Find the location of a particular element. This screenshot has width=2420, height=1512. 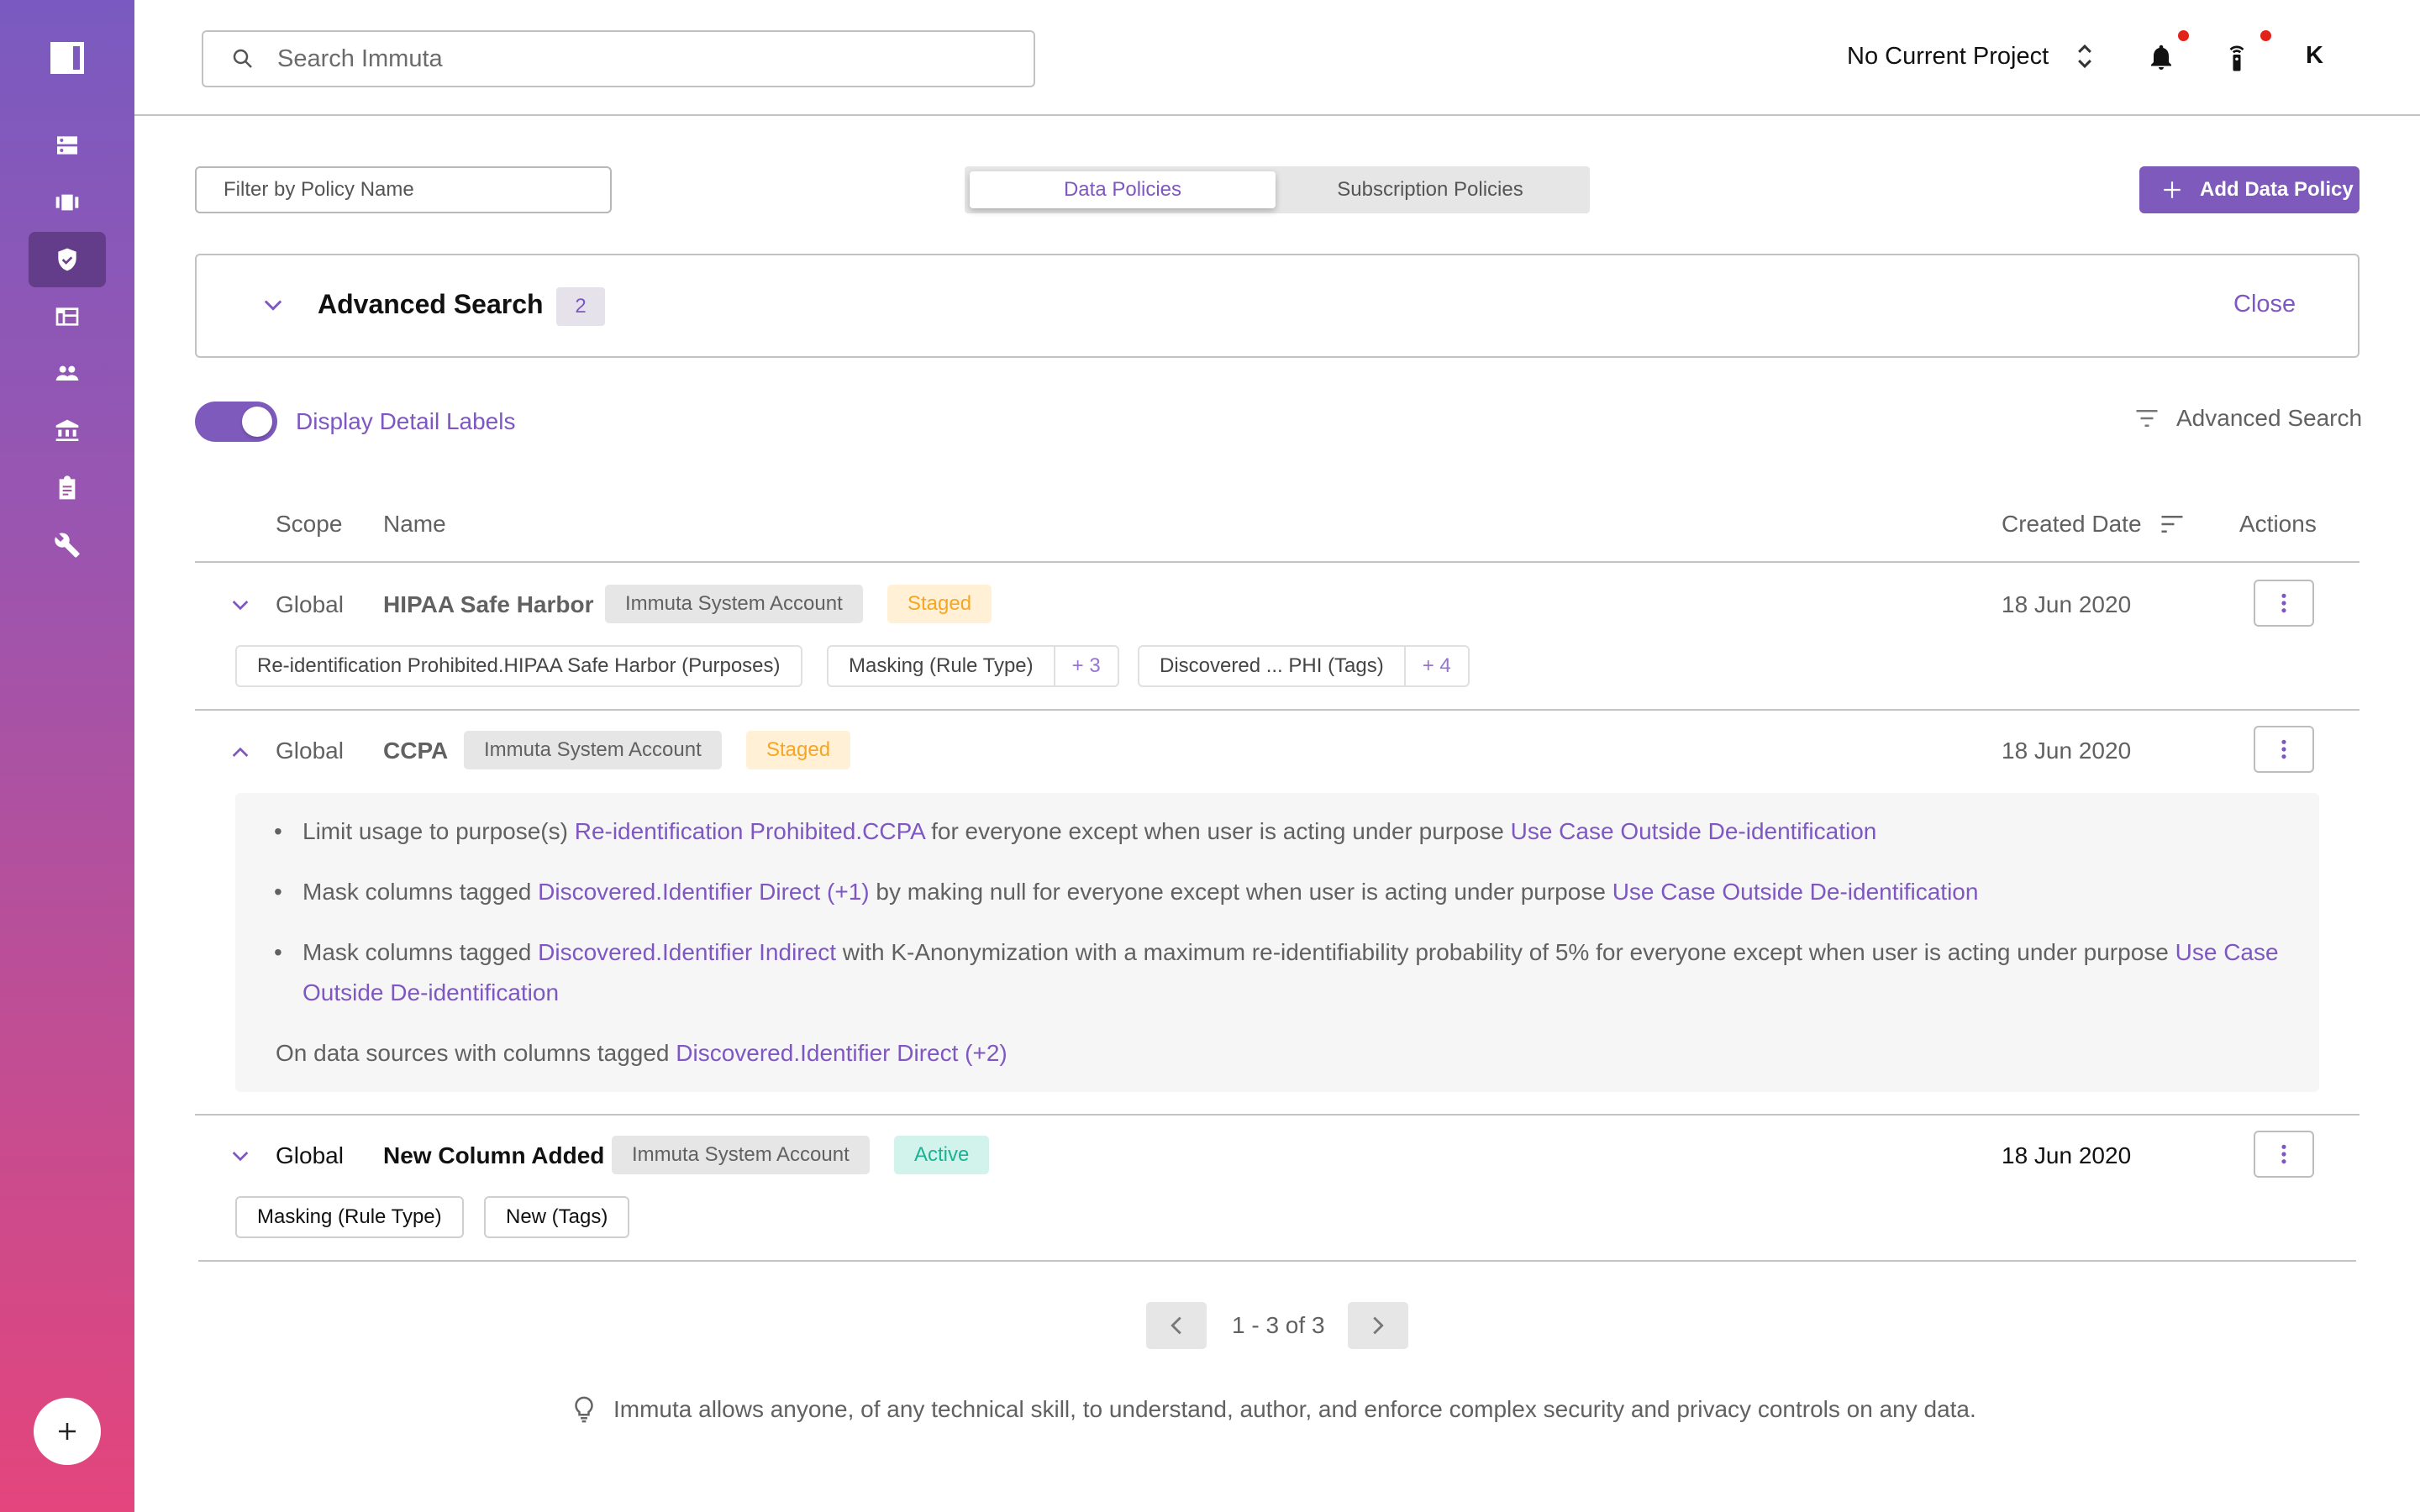

display-detail-labels-label: Display Detail Labels is located at coordinates (405, 421).